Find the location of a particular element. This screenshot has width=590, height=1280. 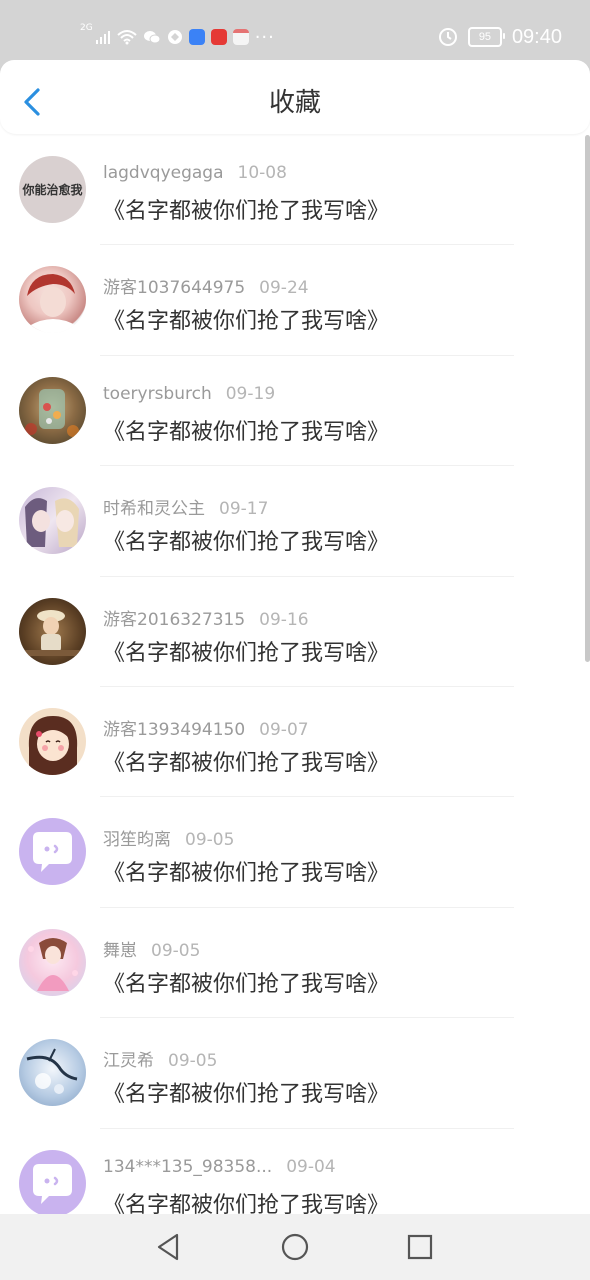

child-photo-icon is located at coordinates (53, 632).